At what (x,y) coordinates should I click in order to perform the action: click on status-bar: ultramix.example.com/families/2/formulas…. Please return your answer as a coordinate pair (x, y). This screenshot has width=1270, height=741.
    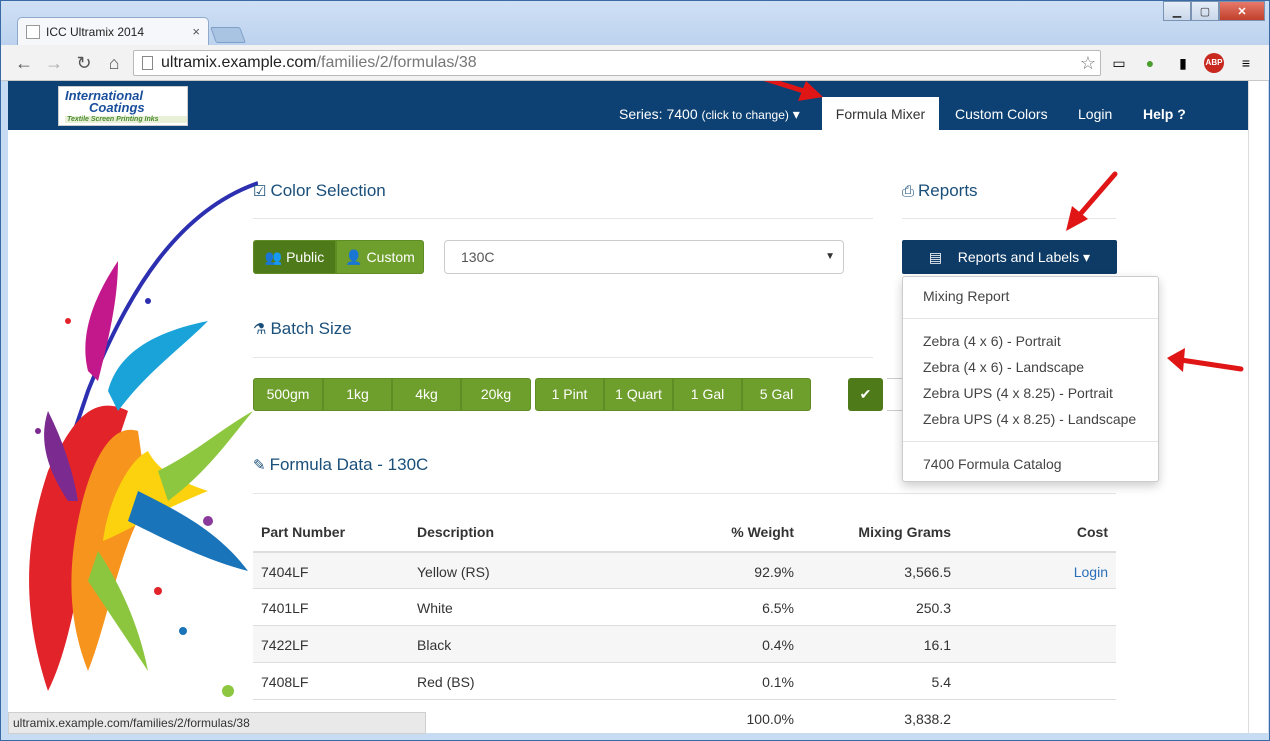
    Looking at the image, I should click on (217, 723).